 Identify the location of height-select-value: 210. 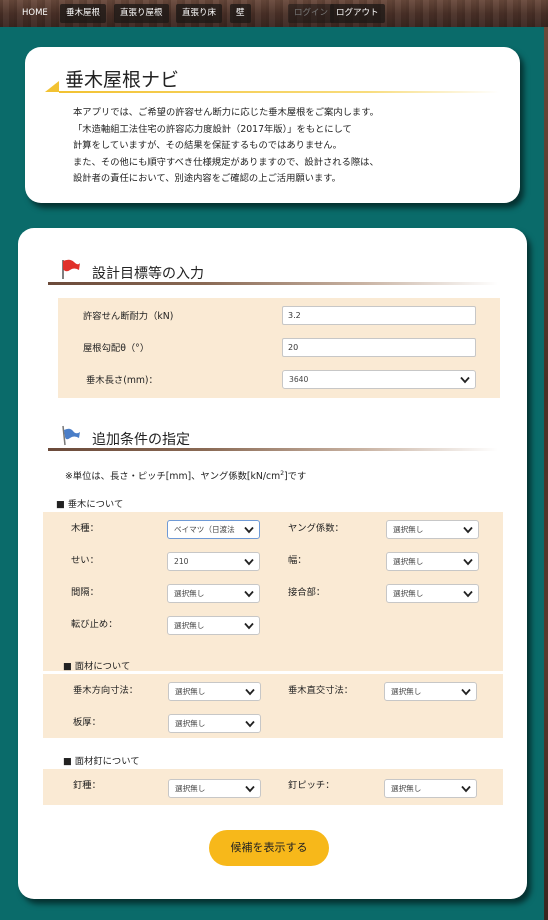
(181, 561).